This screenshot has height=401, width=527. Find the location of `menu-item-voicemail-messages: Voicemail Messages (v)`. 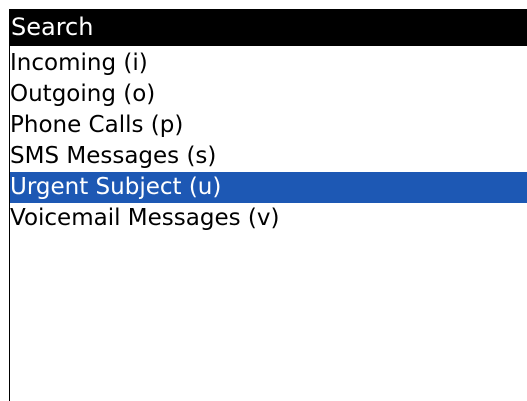

menu-item-voicemail-messages: Voicemail Messages (v) is located at coordinates (268, 218).